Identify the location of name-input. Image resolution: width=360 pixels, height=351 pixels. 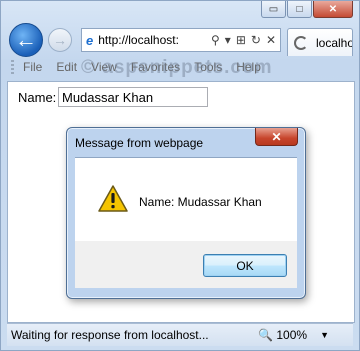
(133, 97).